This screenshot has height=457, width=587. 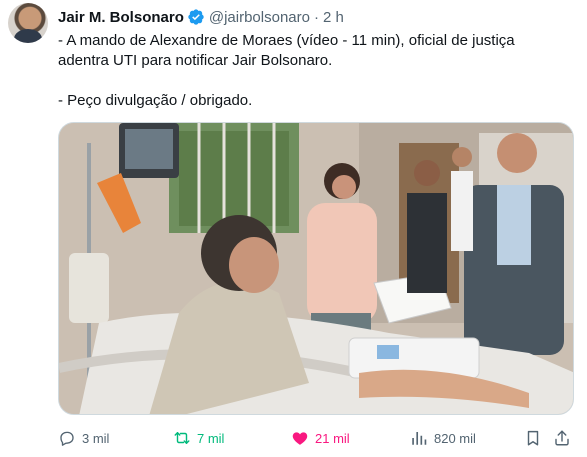 I want to click on like-count: 21 mil, so click(x=332, y=438).